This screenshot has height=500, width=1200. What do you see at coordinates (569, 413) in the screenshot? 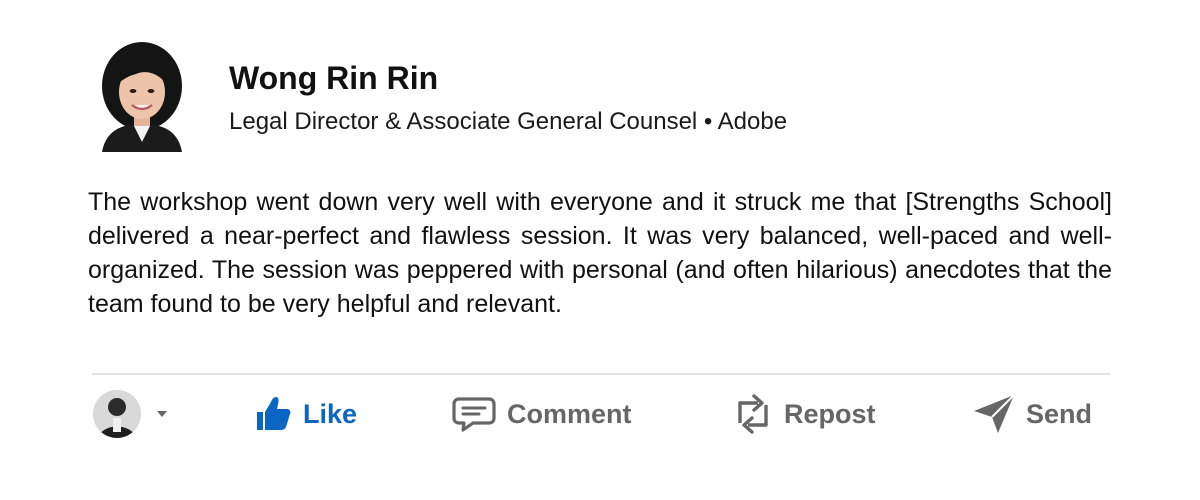
I see `comment-label: Comment` at bounding box center [569, 413].